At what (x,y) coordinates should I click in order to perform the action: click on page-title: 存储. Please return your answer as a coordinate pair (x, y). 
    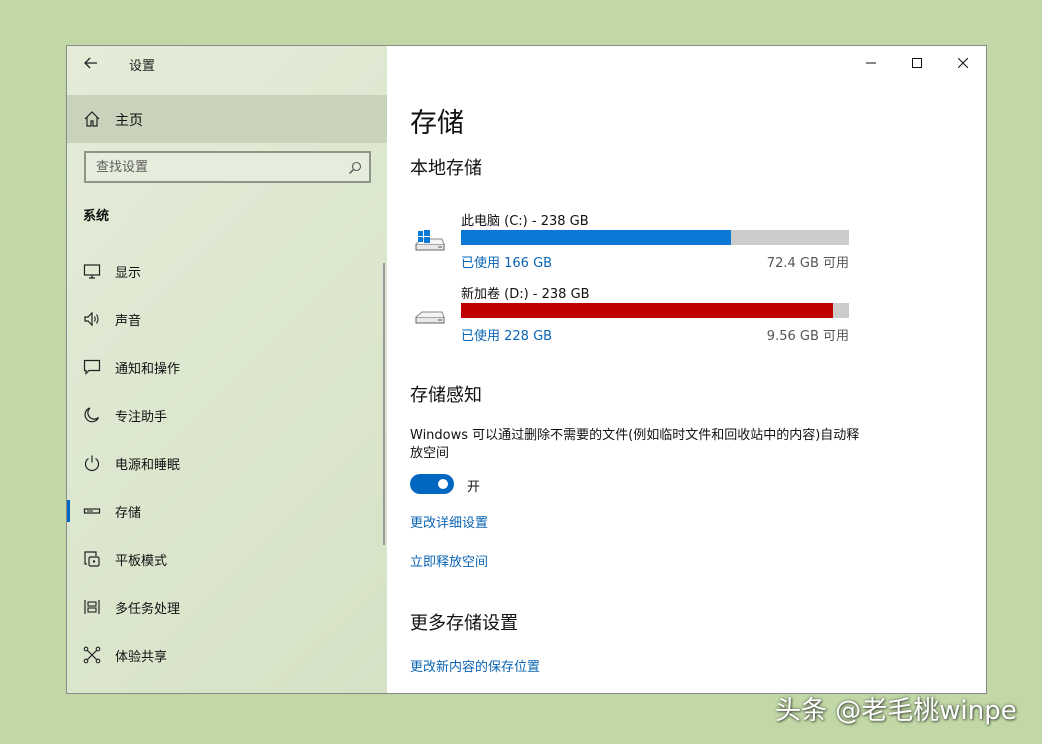
    Looking at the image, I should click on (437, 123).